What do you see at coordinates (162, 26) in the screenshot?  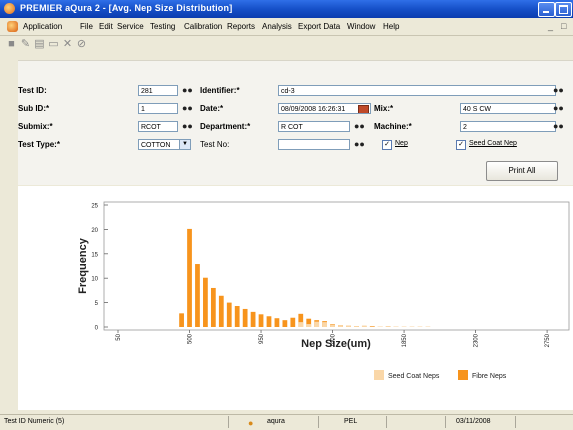 I see `menu-testing: Testing` at bounding box center [162, 26].